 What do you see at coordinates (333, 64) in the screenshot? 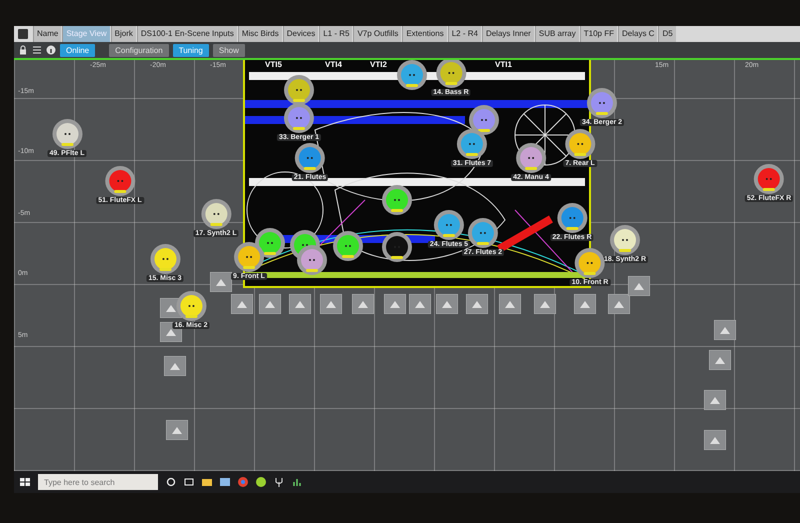
I see `stage-label: VTI4` at bounding box center [333, 64].